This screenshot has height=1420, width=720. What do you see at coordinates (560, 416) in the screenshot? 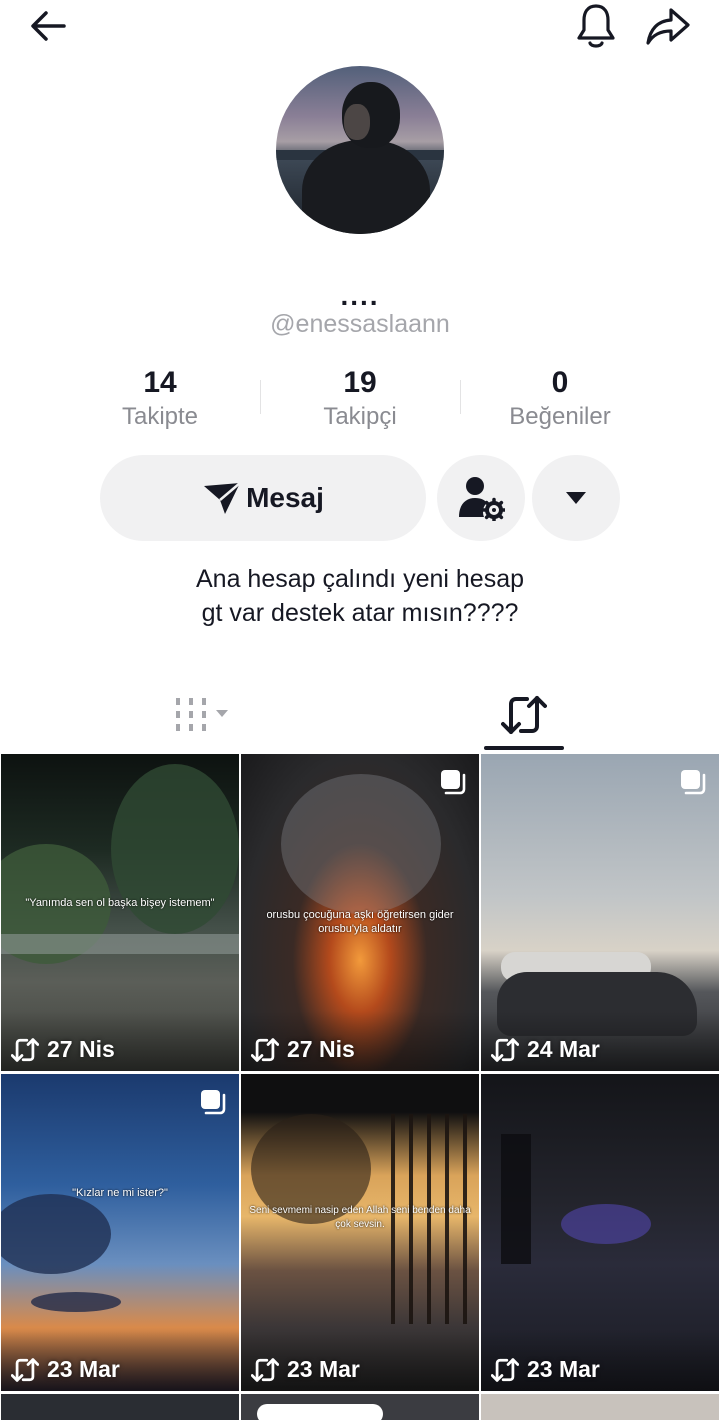
I see `stat-likes-label: Beğeniler` at bounding box center [560, 416].